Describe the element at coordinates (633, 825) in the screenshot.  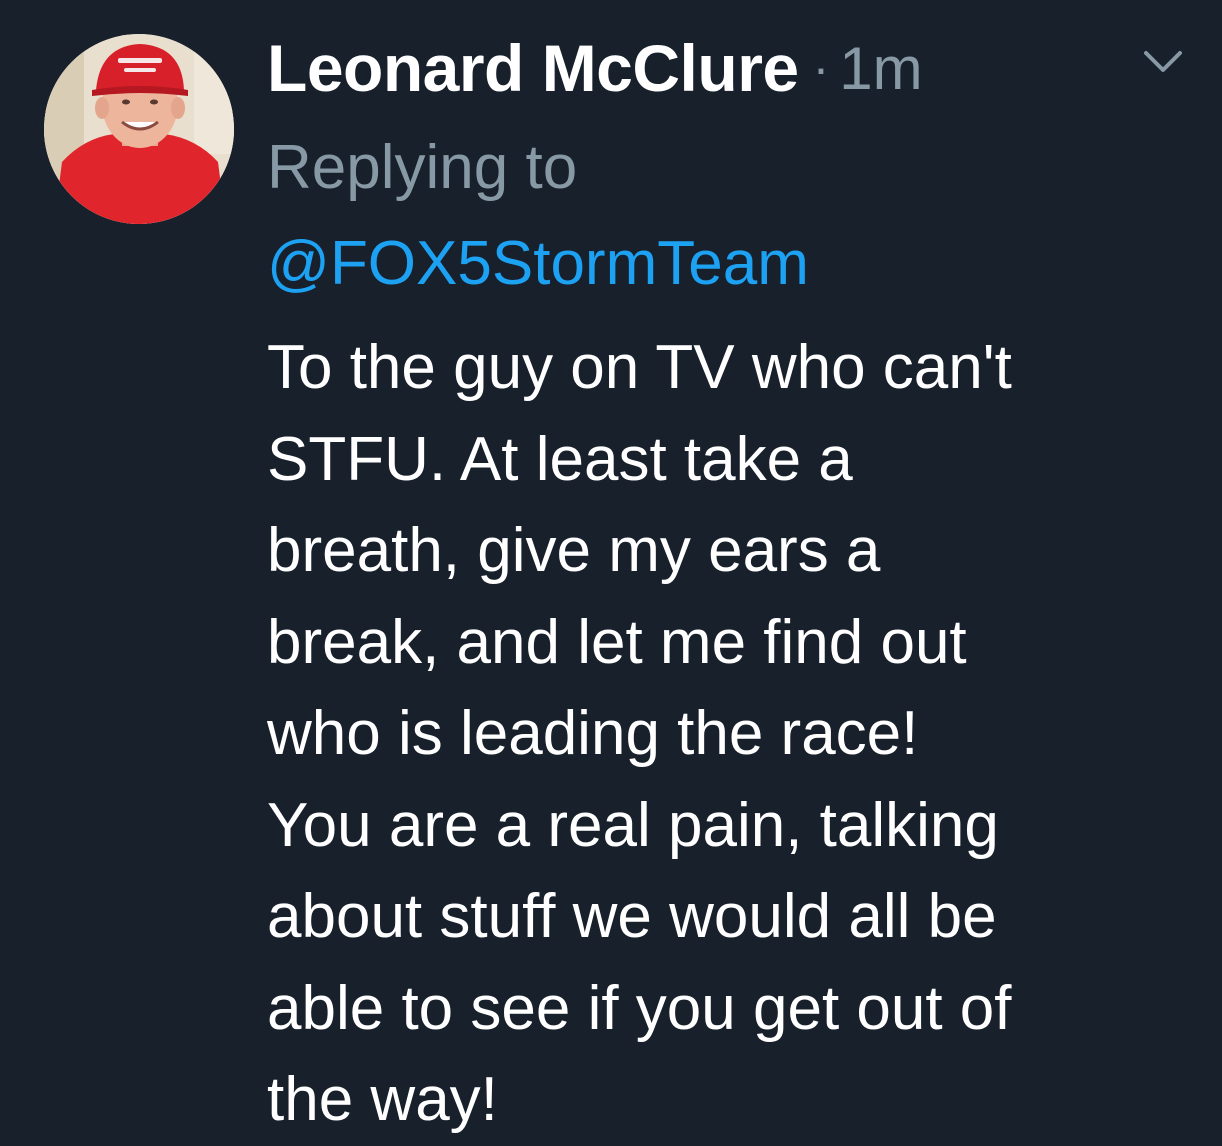
I see `tweet-body-line: You are a real pain, talking` at that location.